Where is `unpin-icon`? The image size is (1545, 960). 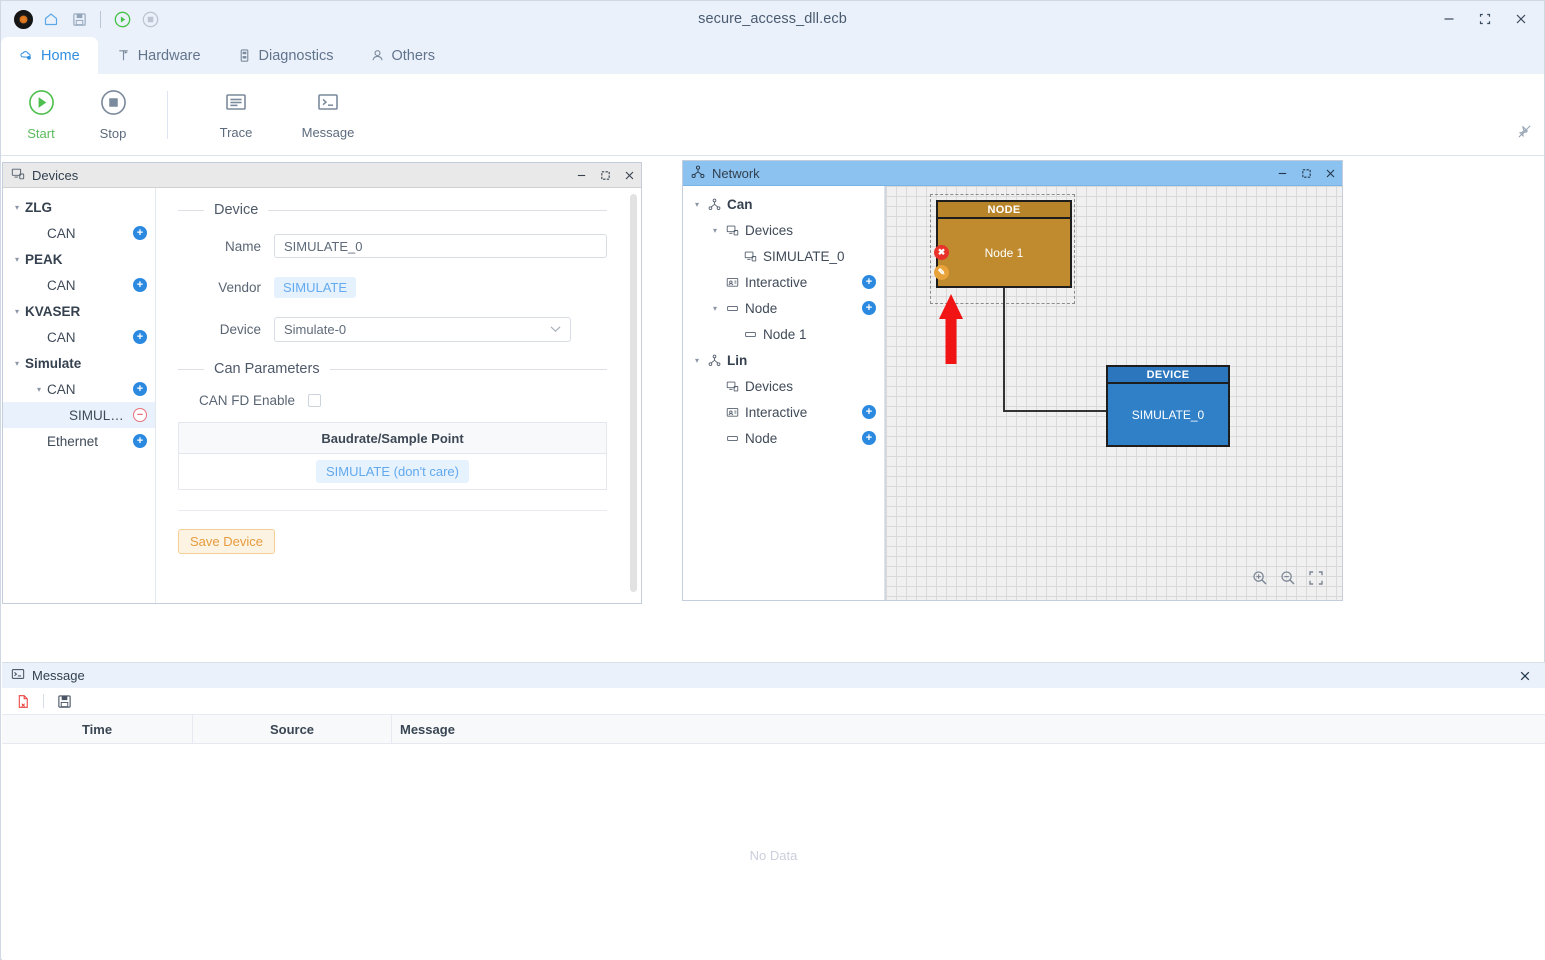
unpin-icon is located at coordinates (1524, 131).